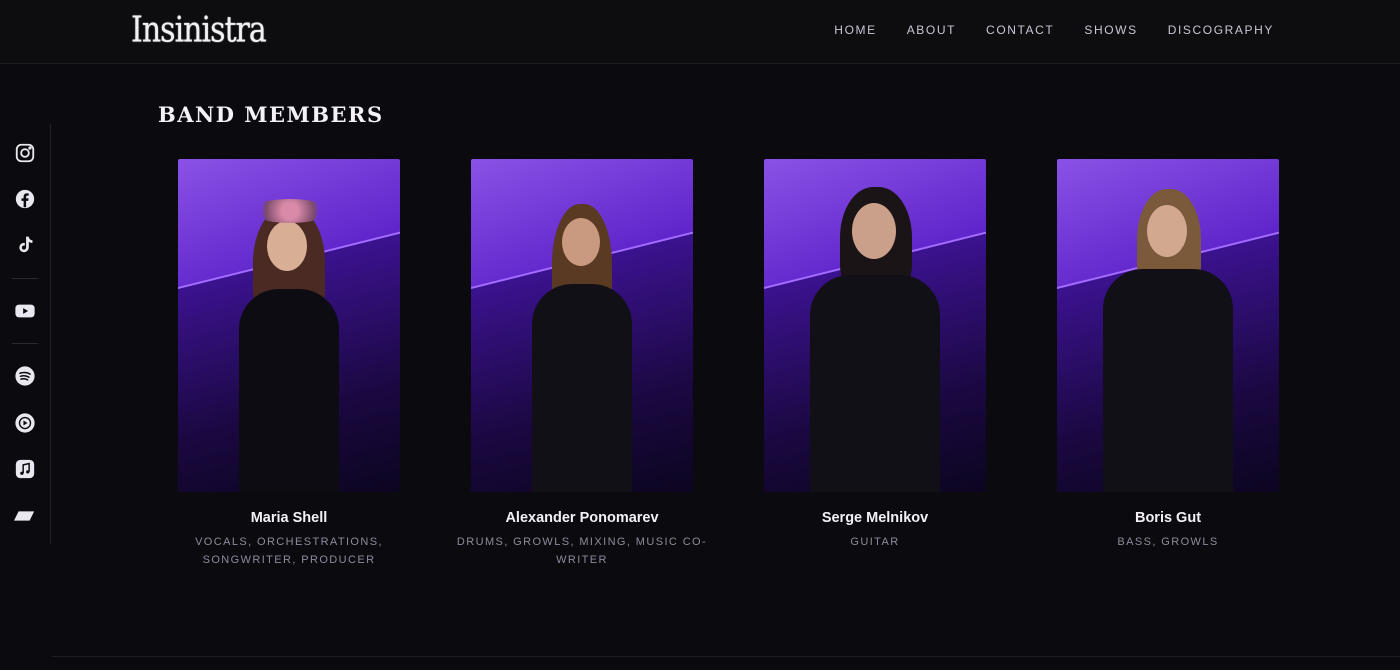 This screenshot has width=1400, height=670. I want to click on social-sidebar, so click(25, 334).